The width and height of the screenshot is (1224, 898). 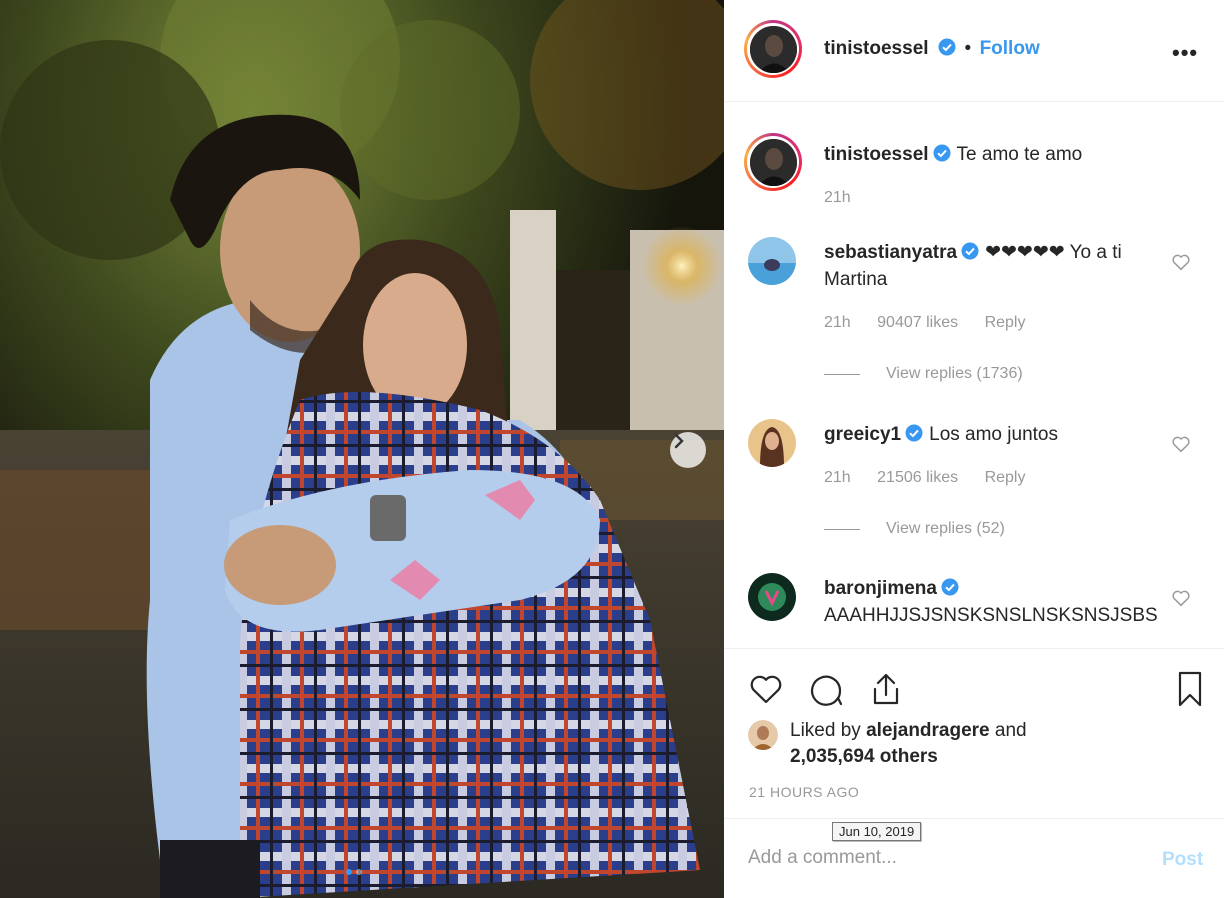 I want to click on comment-text-1: sebastianyatra ❤❤❤❤❤ Yo a ti Martina, so click(x=989, y=266).